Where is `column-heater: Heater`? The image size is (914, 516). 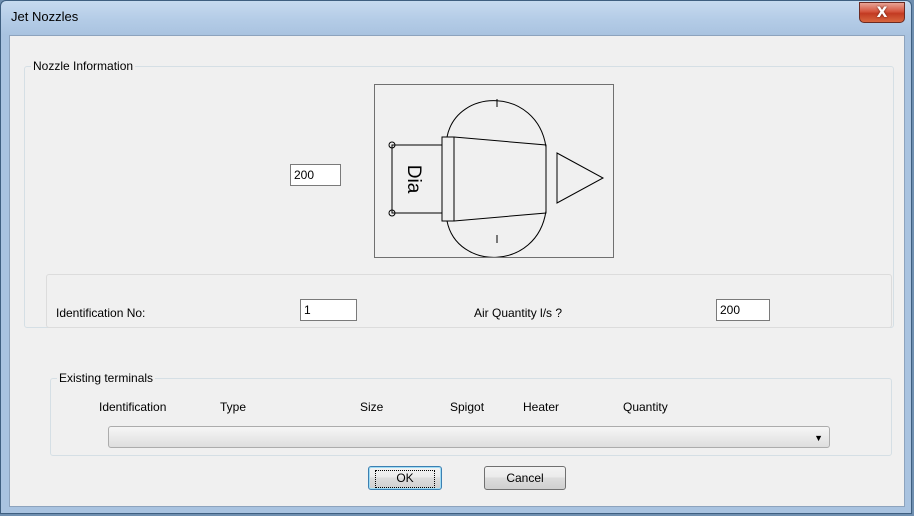
column-heater: Heater is located at coordinates (541, 407).